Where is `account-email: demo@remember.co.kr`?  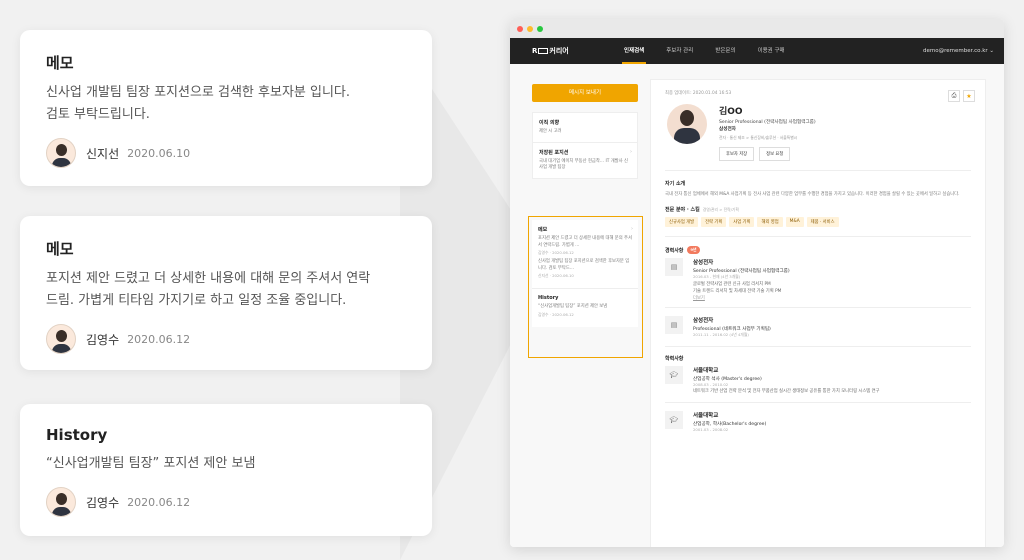
account-email: demo@remember.co.kr is located at coordinates (955, 51).